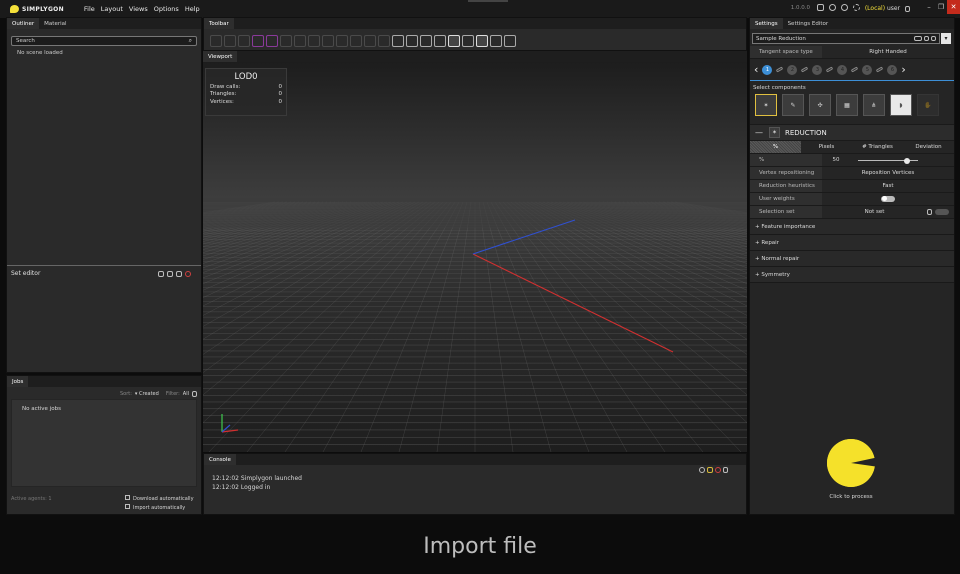 This screenshot has width=960, height=574. What do you see at coordinates (192, 9) in the screenshot?
I see `menu-help: Help` at bounding box center [192, 9].